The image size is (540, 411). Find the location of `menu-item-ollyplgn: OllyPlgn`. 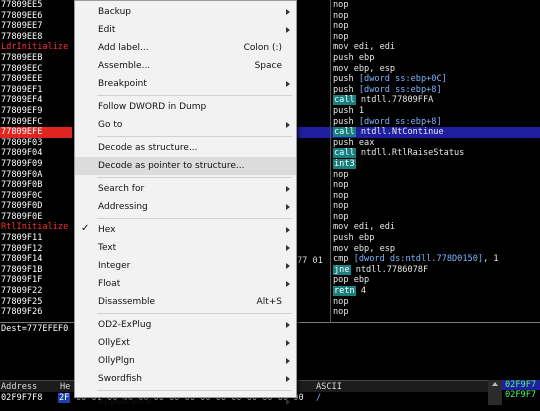

menu-item-ollyplgn: OllyPlgn is located at coordinates (185, 361).